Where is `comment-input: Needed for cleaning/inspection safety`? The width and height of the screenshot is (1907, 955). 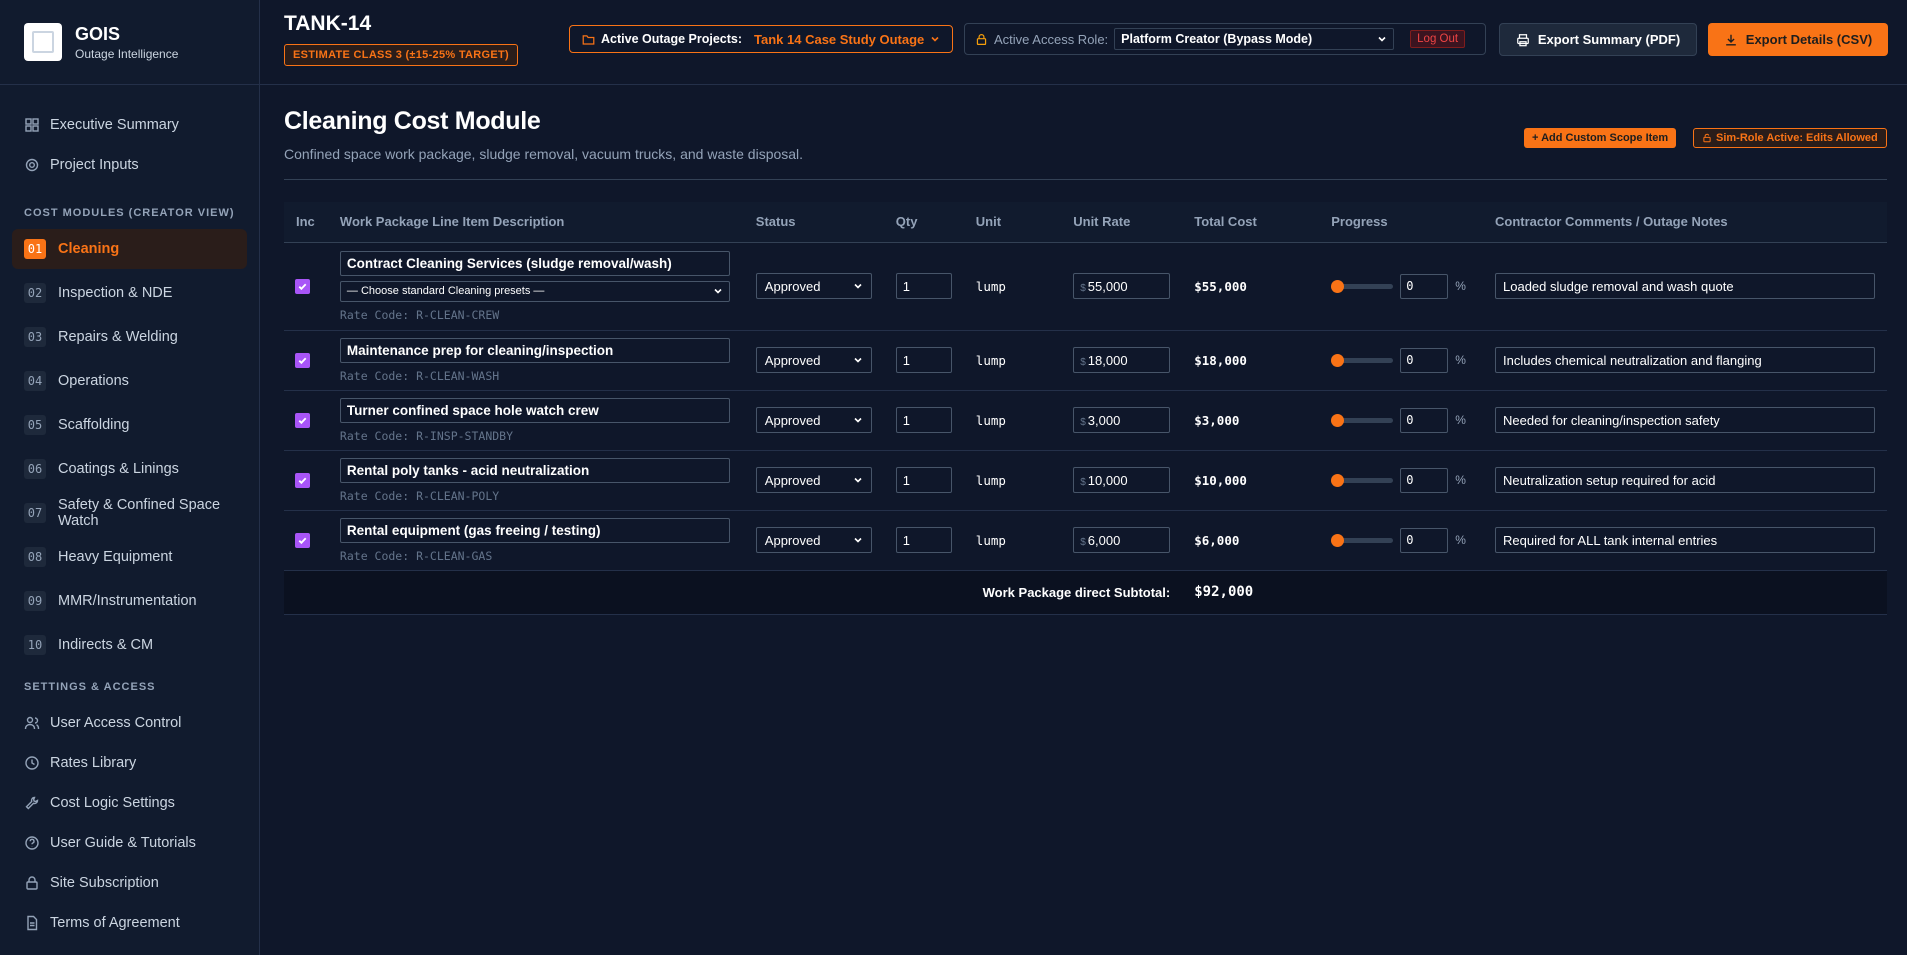 comment-input: Needed for cleaning/inspection safety is located at coordinates (1685, 420).